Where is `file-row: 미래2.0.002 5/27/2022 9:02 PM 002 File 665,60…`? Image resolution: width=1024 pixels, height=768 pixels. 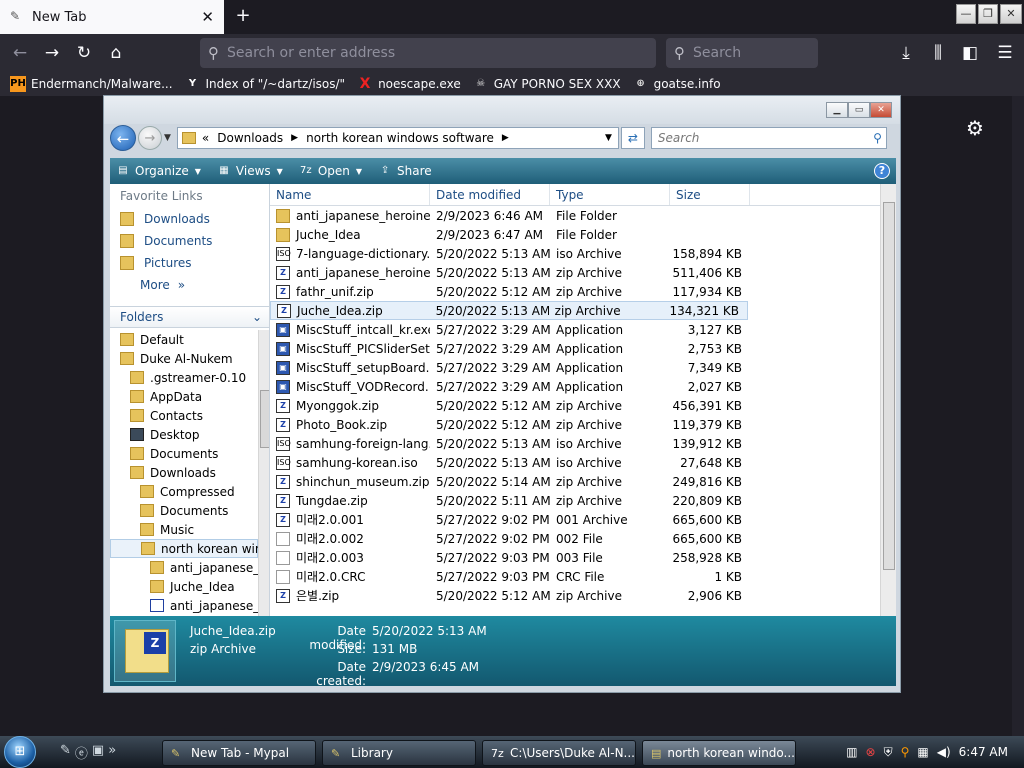
file-row: 미래2.0.002 5/27/2022 9:02 PM 002 File 665,60… is located at coordinates (583, 538).